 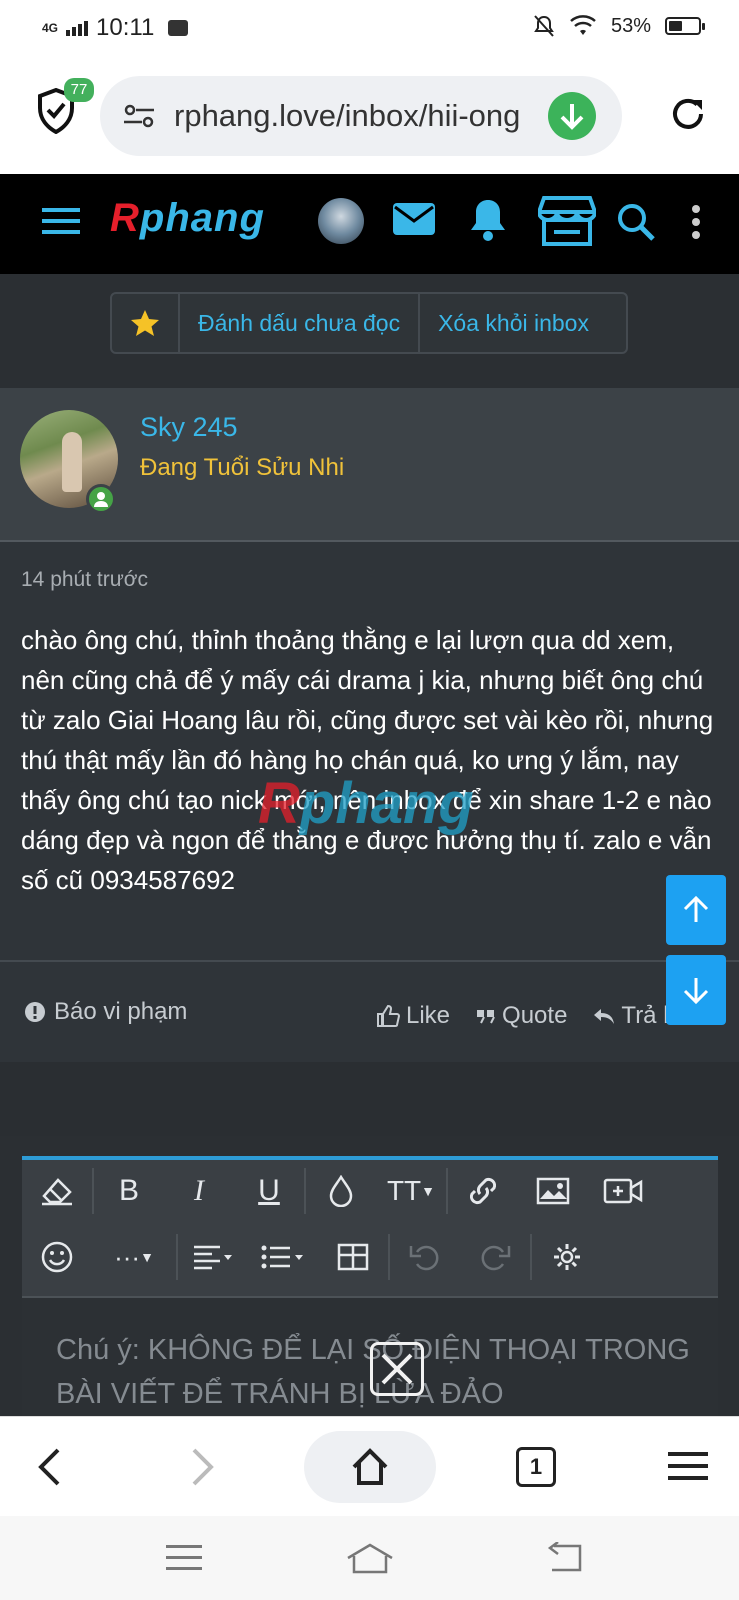 What do you see at coordinates (299, 323) in the screenshot?
I see `mark-unread-button: Đánh dấu chưa đọc` at bounding box center [299, 323].